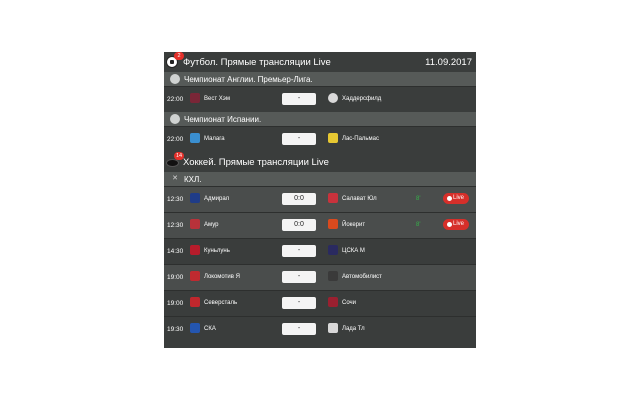 The width and height of the screenshot is (640, 400). Describe the element at coordinates (320, 79) in the screenshot. I see `league-header-epl: Чемпионат Англии. Премьер-Лига.` at that location.